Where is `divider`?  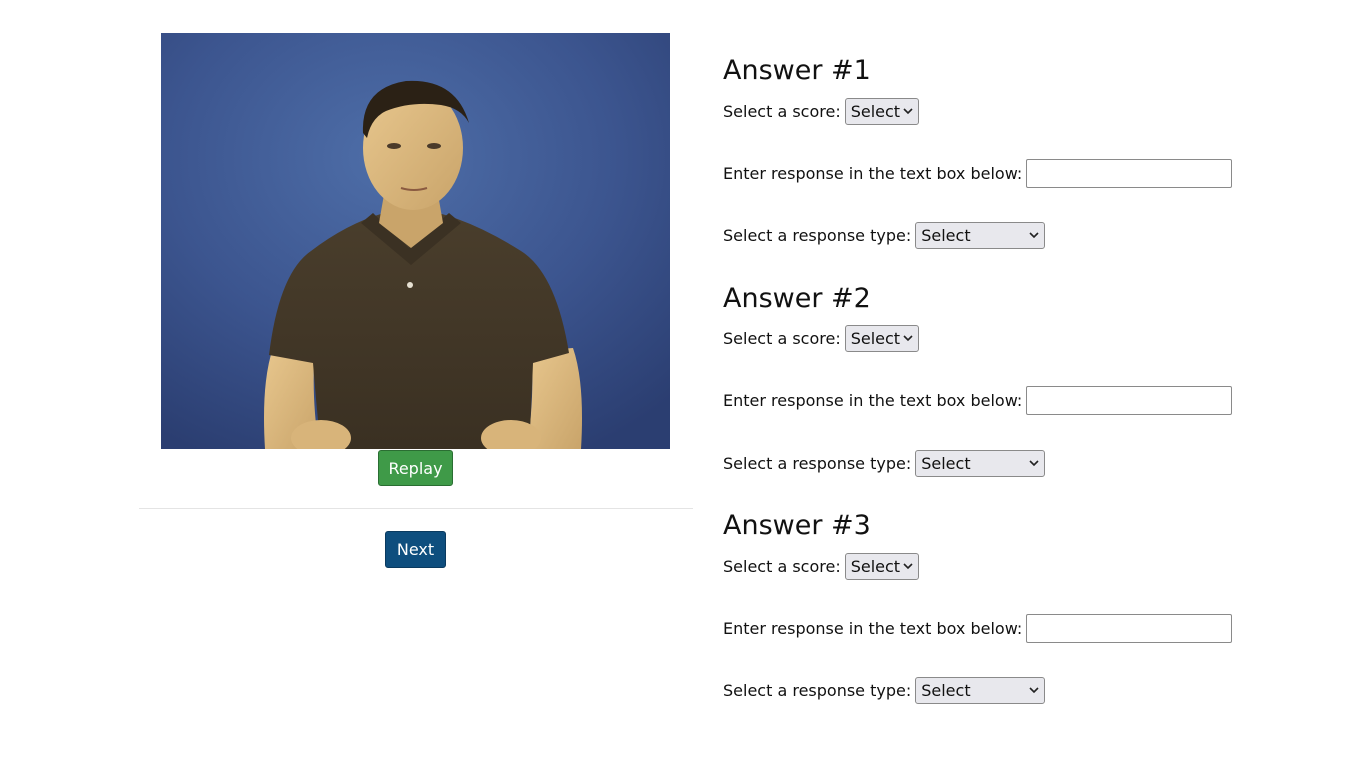 divider is located at coordinates (416, 508).